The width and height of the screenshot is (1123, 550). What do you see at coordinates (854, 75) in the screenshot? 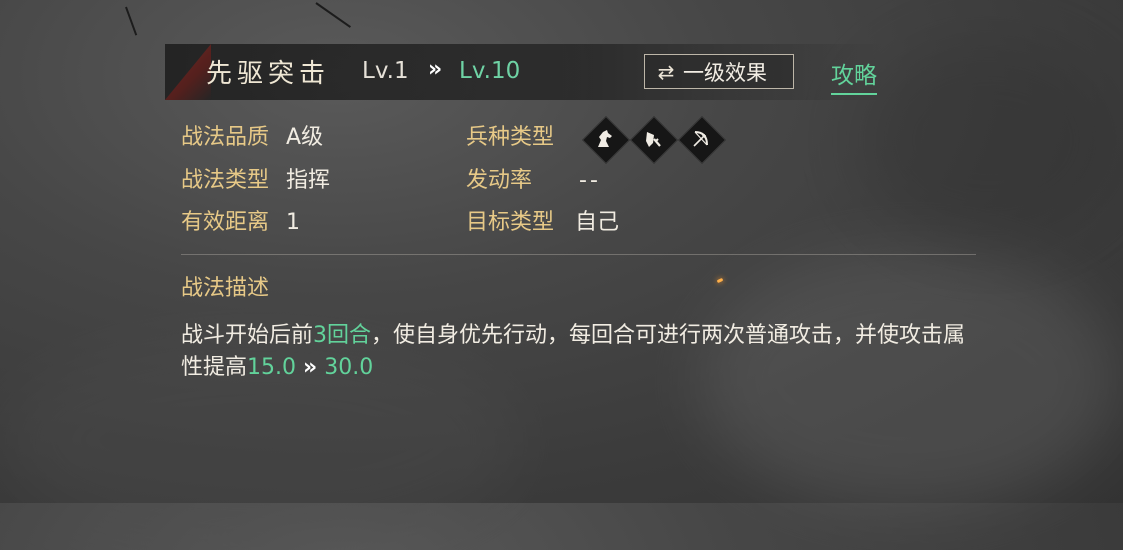
I see `guide-link: 攻略` at bounding box center [854, 75].